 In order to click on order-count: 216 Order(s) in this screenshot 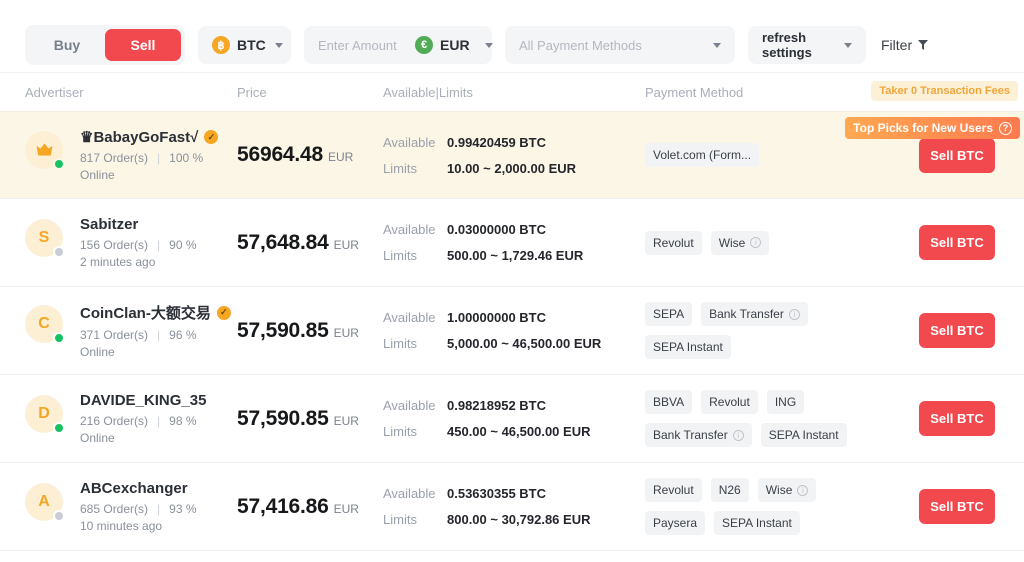, I will do `click(114, 421)`.